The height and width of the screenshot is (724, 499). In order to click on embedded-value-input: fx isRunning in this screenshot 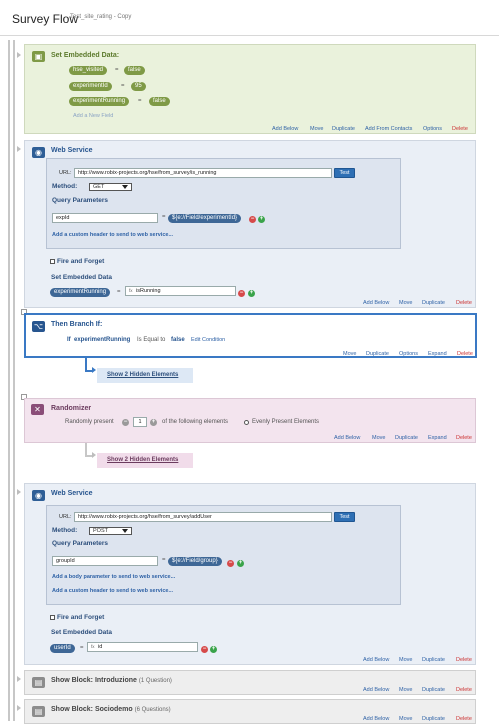, I will do `click(180, 291)`.